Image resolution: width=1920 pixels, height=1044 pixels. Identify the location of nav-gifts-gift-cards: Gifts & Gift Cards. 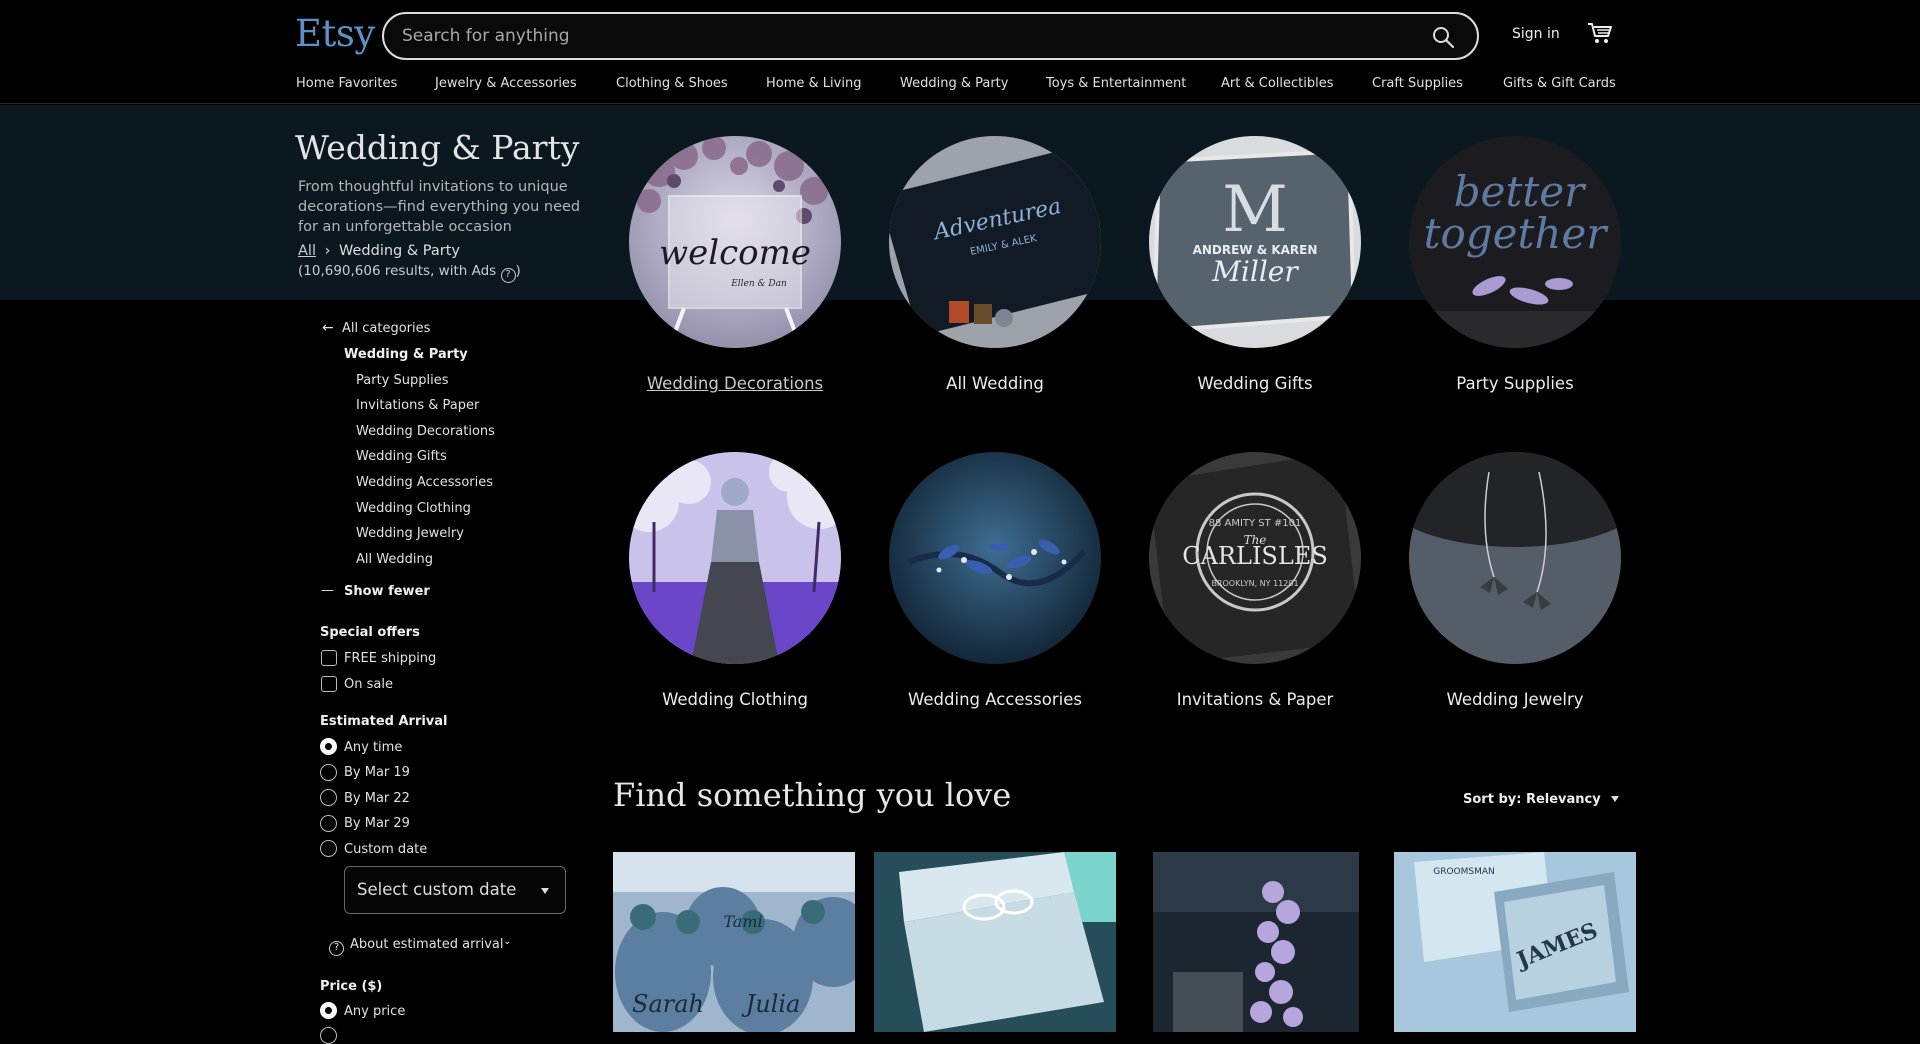
(1559, 83).